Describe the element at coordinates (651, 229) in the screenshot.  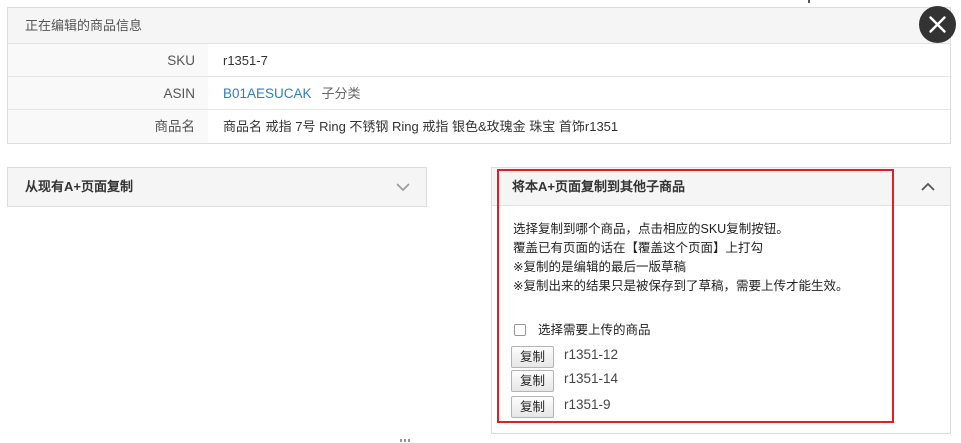
I see `instruction-line: 选择复制到哪个商品，点击相应的SKU复制按钮。` at that location.